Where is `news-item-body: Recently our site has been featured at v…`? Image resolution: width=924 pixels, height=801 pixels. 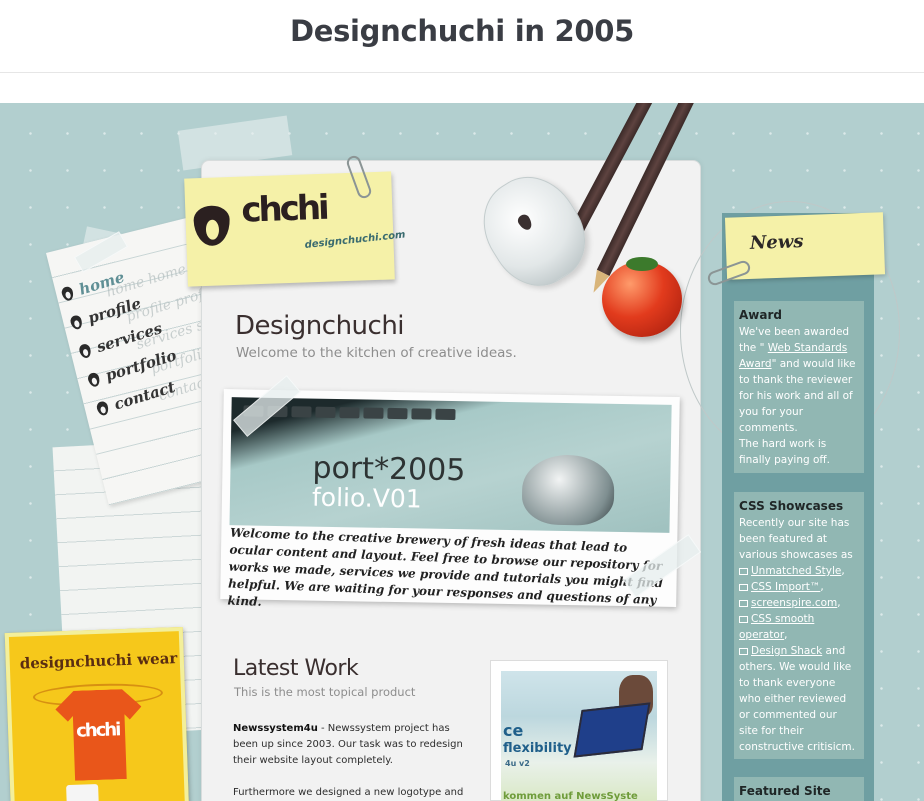
news-item-body: Recently our site has been featured at v… is located at coordinates (797, 635).